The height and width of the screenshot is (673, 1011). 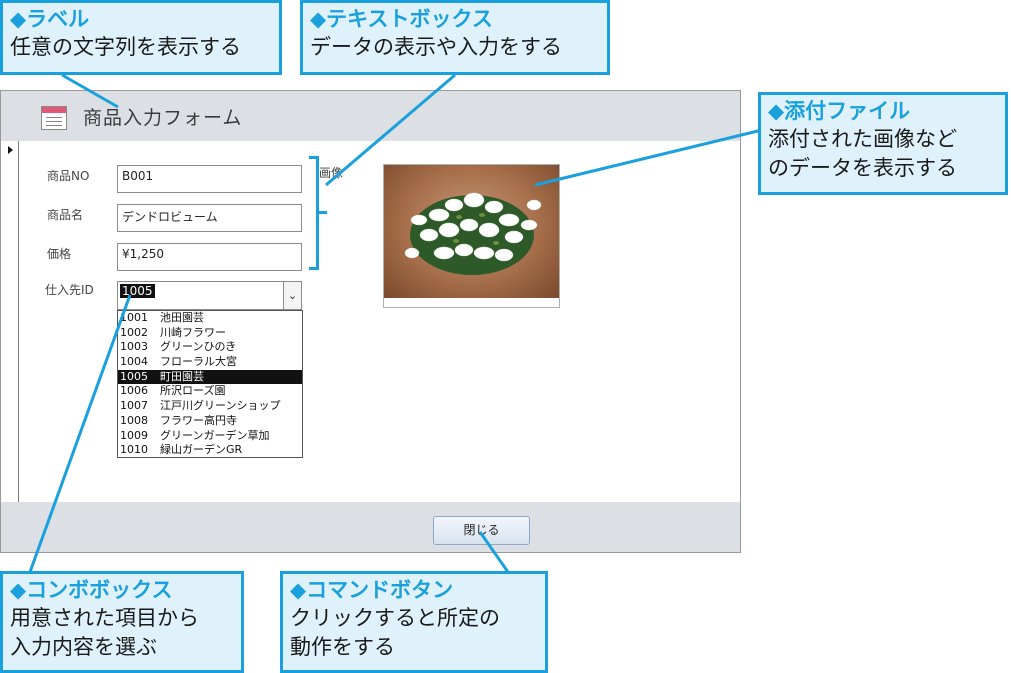 I want to click on callout-label: ◆ラベル 任意の文字列を表示する, so click(x=141, y=37).